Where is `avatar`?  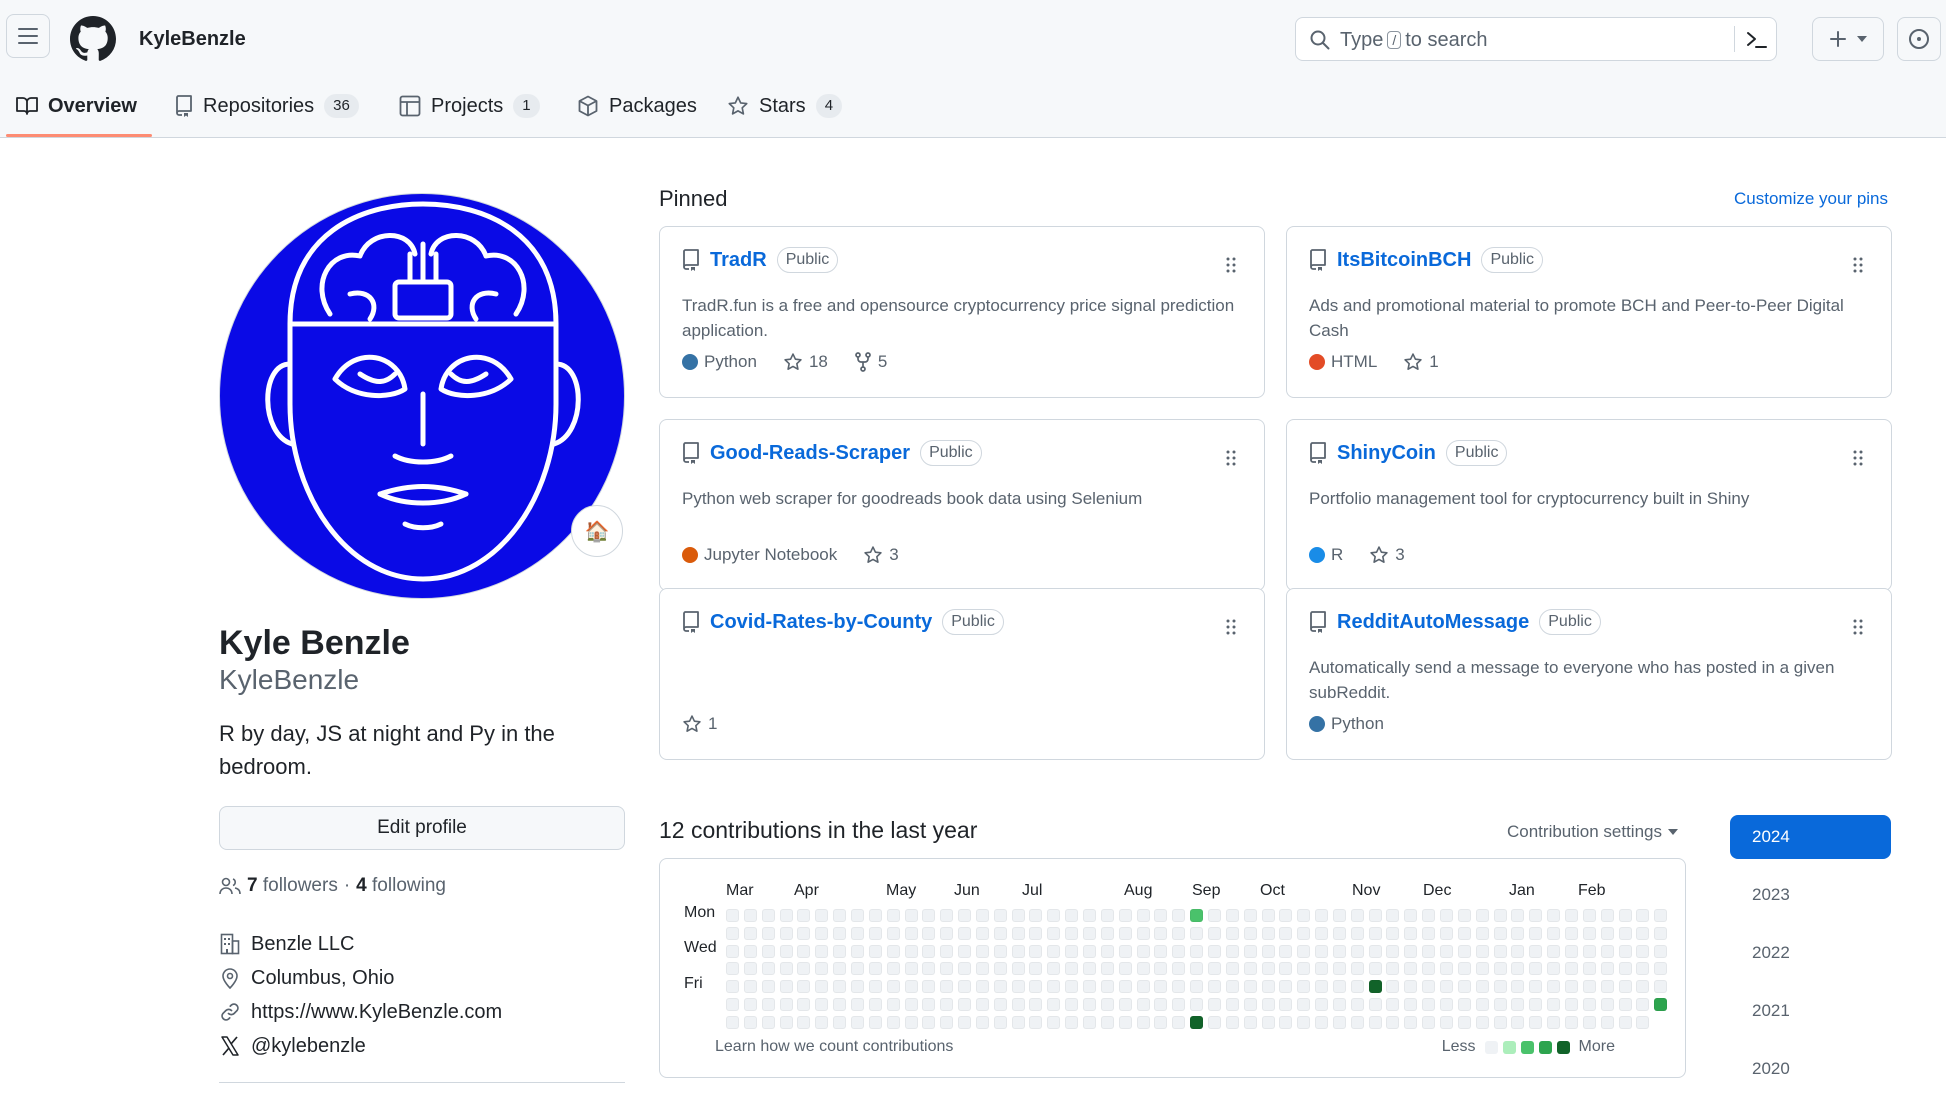
avatar is located at coordinates (422, 396).